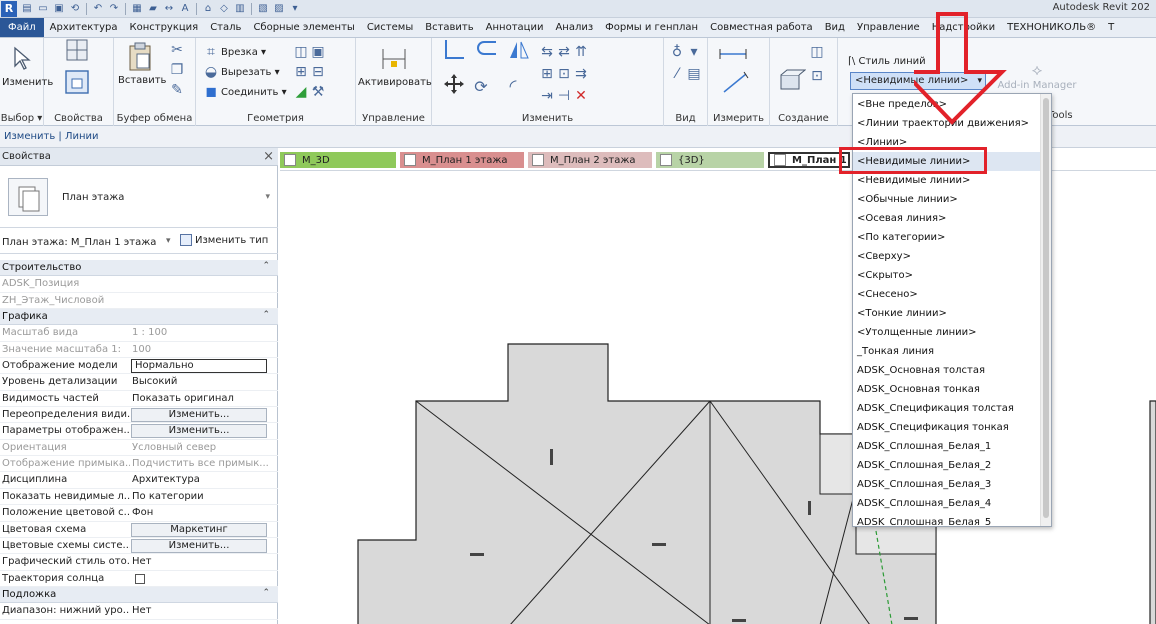  Describe the element at coordinates (139, 366) in the screenshot. I see `property-row: Отображение модели Нормально` at that location.